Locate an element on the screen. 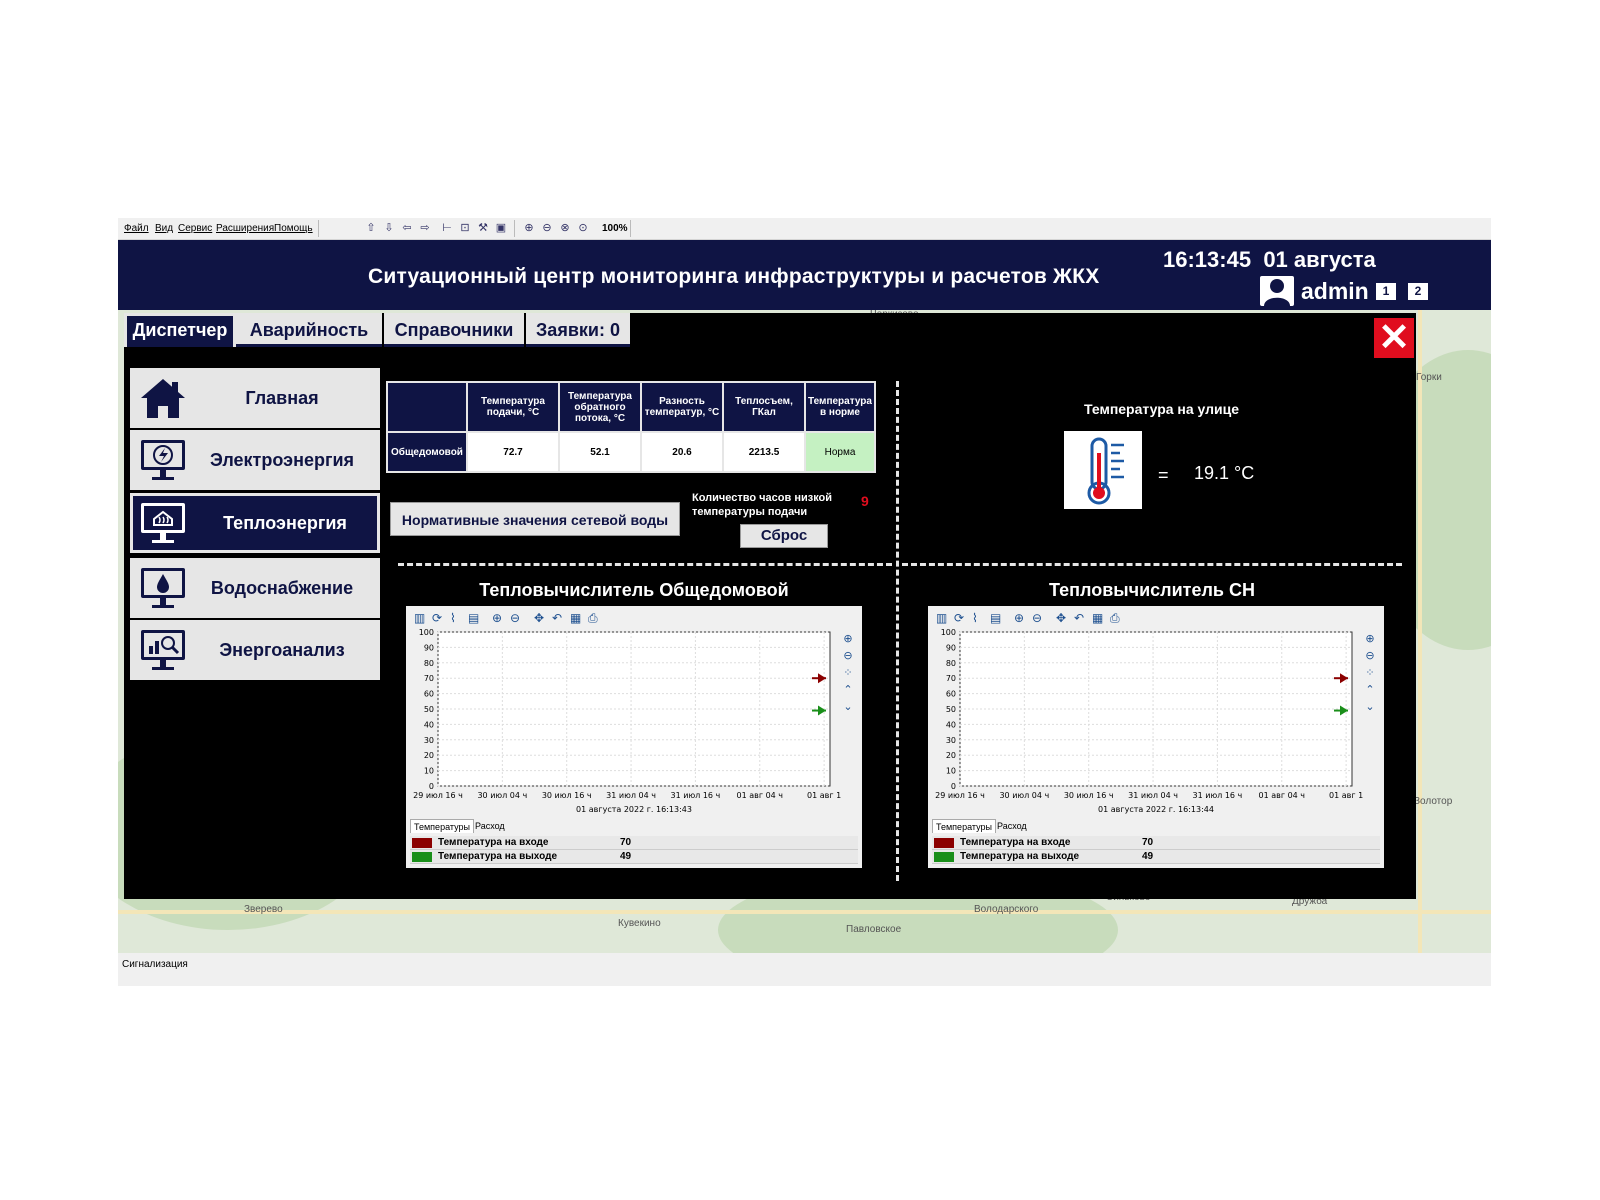  menu-file: Файл is located at coordinates (136, 228).